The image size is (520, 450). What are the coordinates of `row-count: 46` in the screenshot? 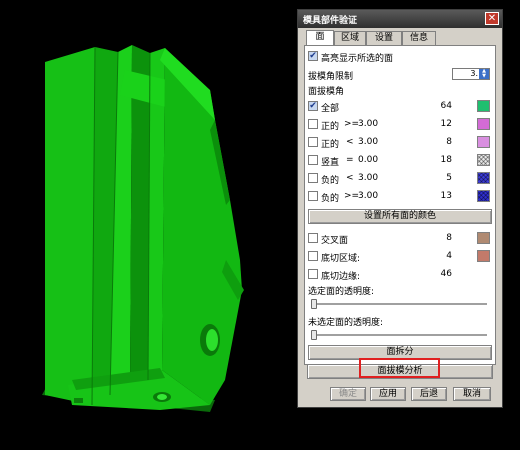 It's located at (446, 274).